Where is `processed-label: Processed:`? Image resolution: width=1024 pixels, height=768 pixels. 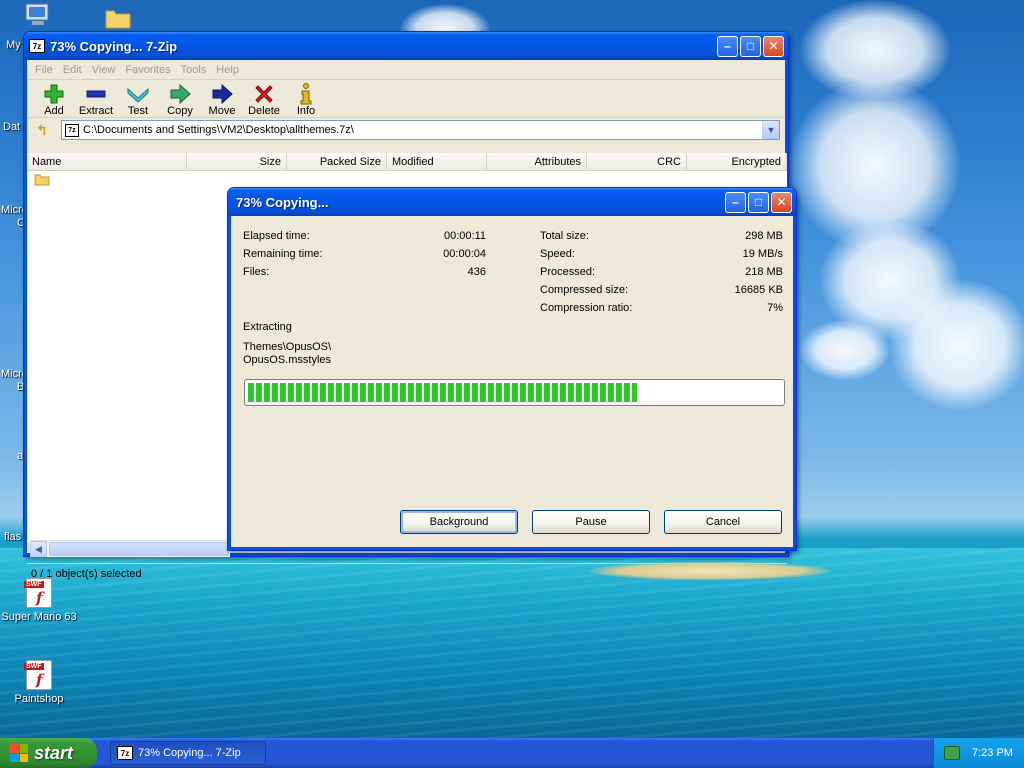 processed-label: Processed: is located at coordinates (568, 272).